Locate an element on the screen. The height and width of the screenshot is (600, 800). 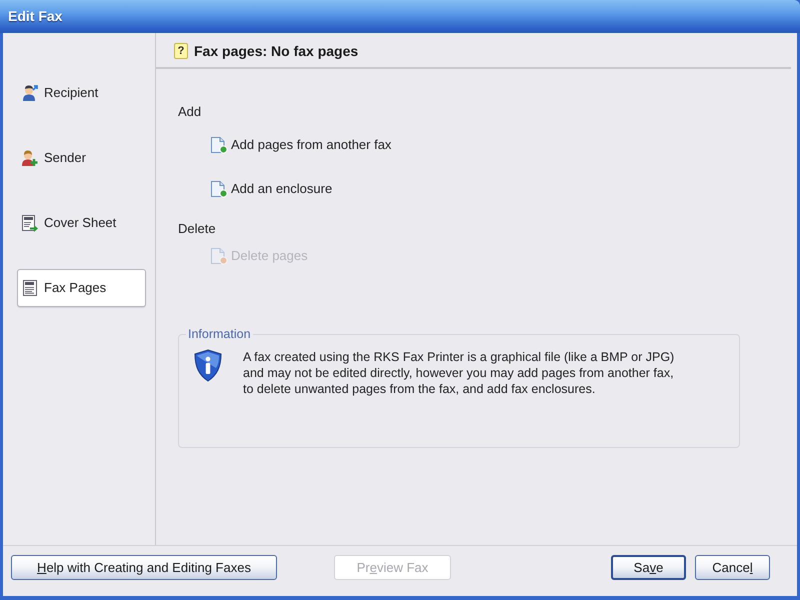
person-plus-icon is located at coordinates (30, 158).